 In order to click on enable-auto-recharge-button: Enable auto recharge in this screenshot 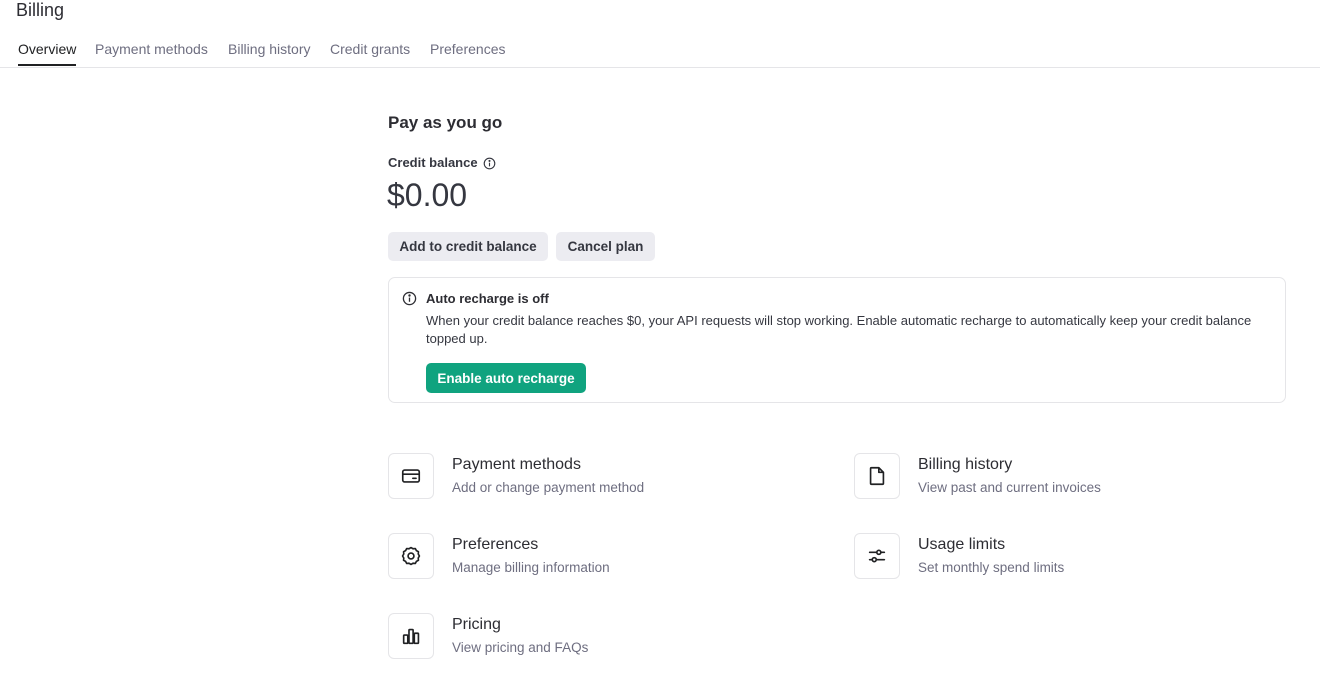, I will do `click(506, 378)`.